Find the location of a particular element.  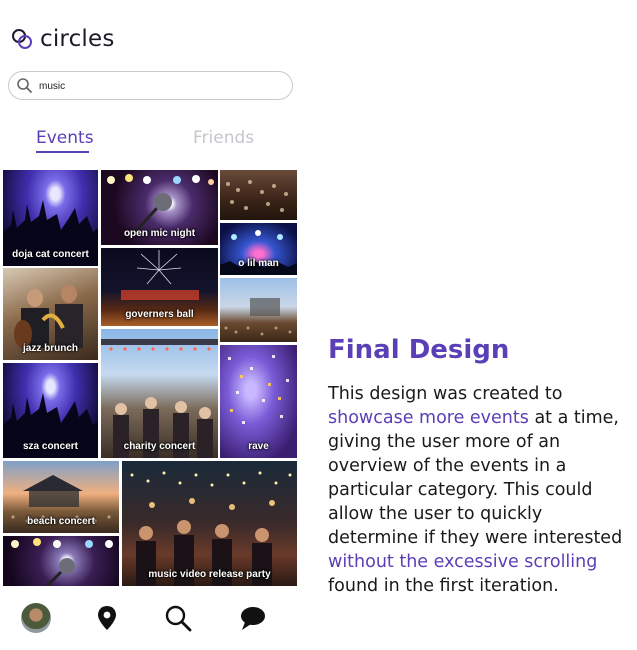

festival-photo is located at coordinates (258, 317).